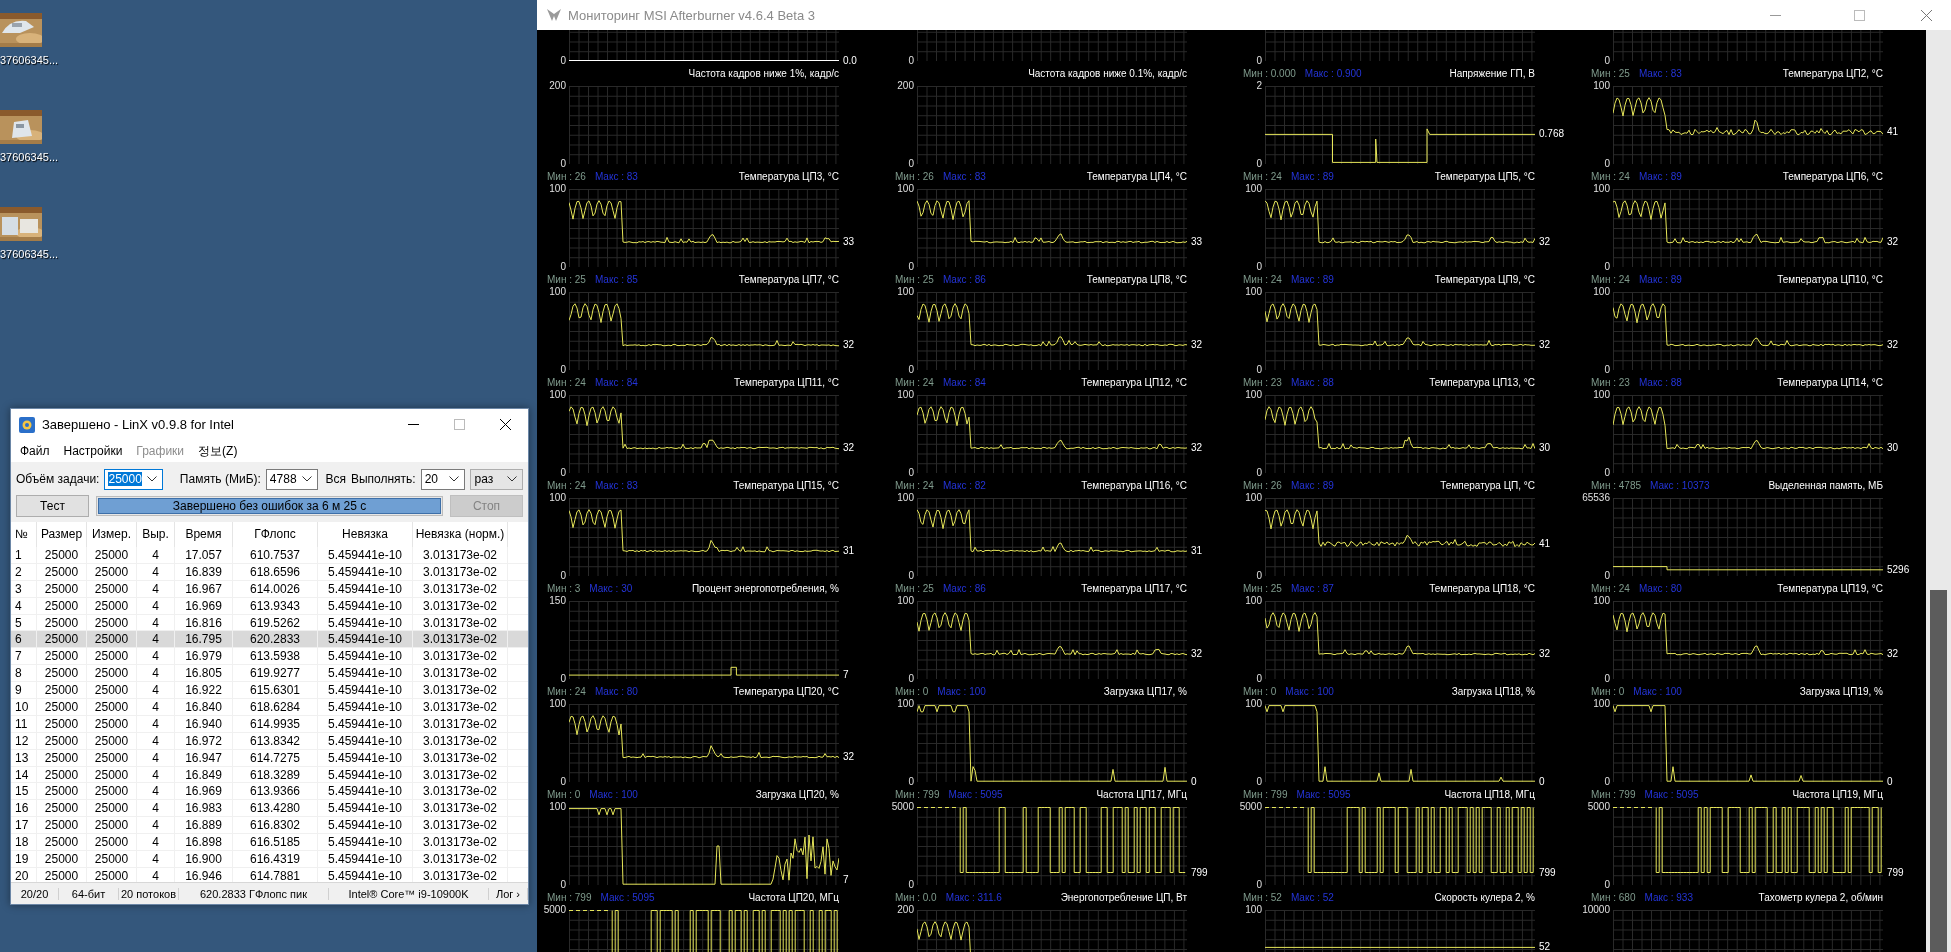 This screenshot has height=952, width=1951. Describe the element at coordinates (496, 479) in the screenshot. I see `combo-box: раз` at that location.